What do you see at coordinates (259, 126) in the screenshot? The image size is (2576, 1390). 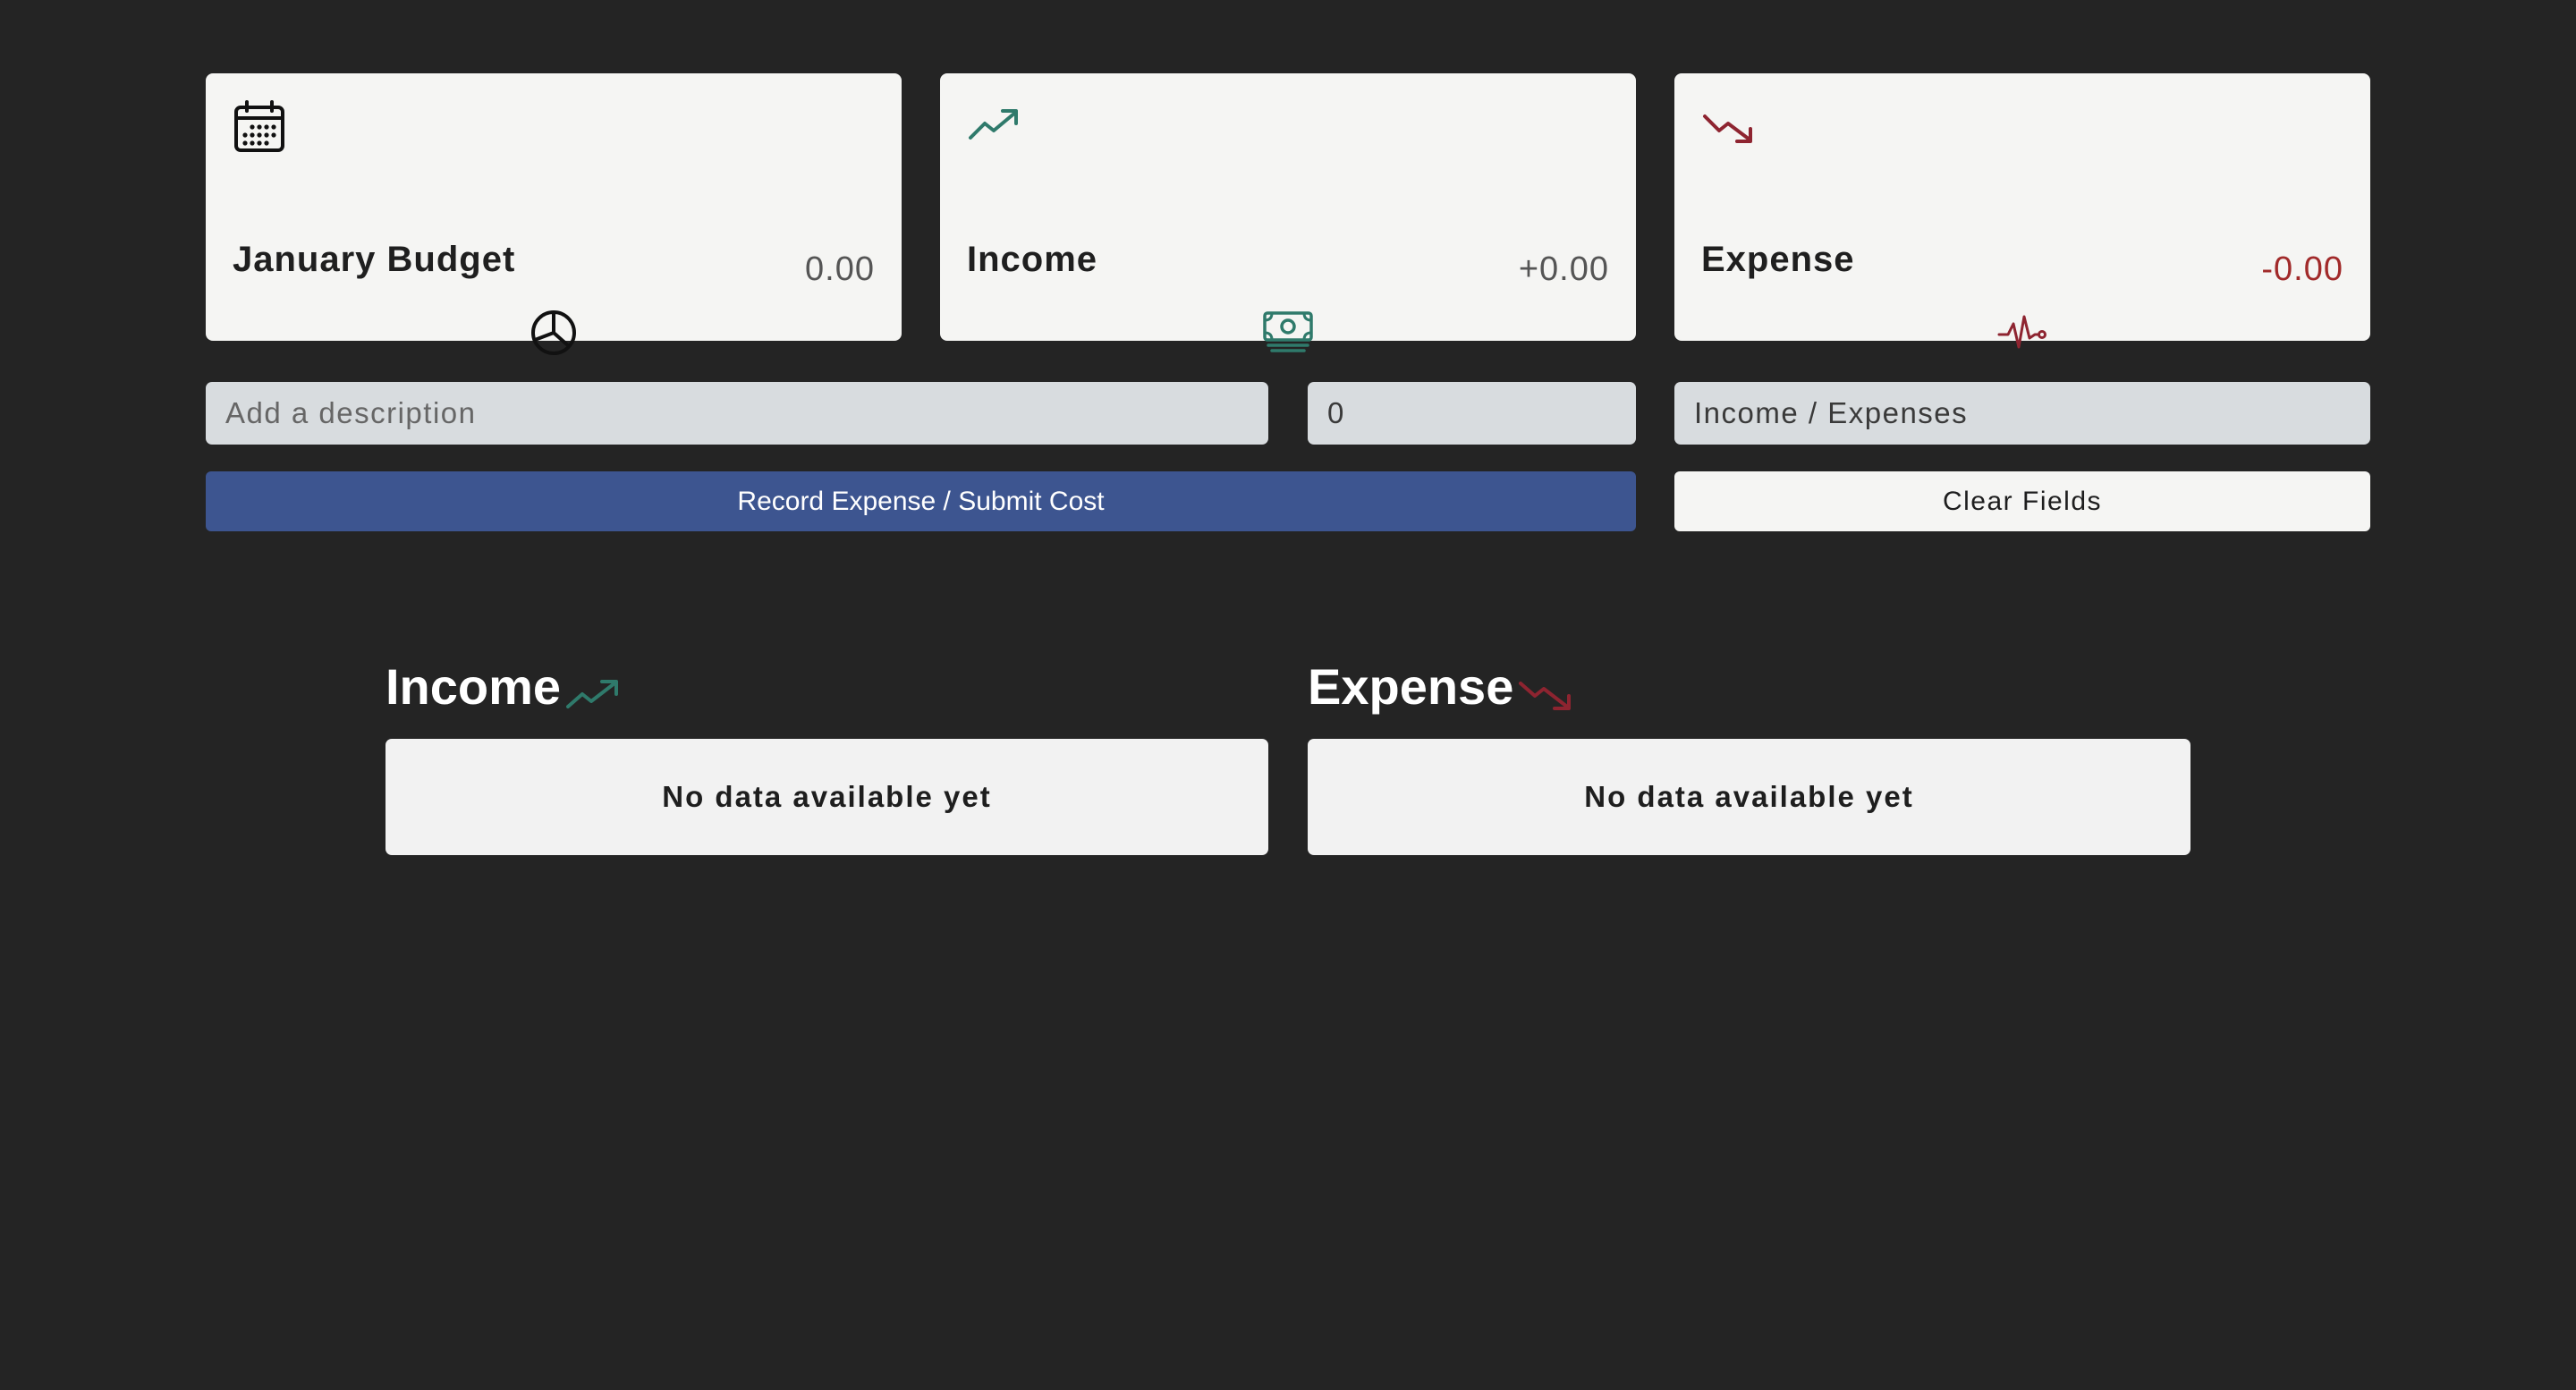 I see `calendar-icon` at bounding box center [259, 126].